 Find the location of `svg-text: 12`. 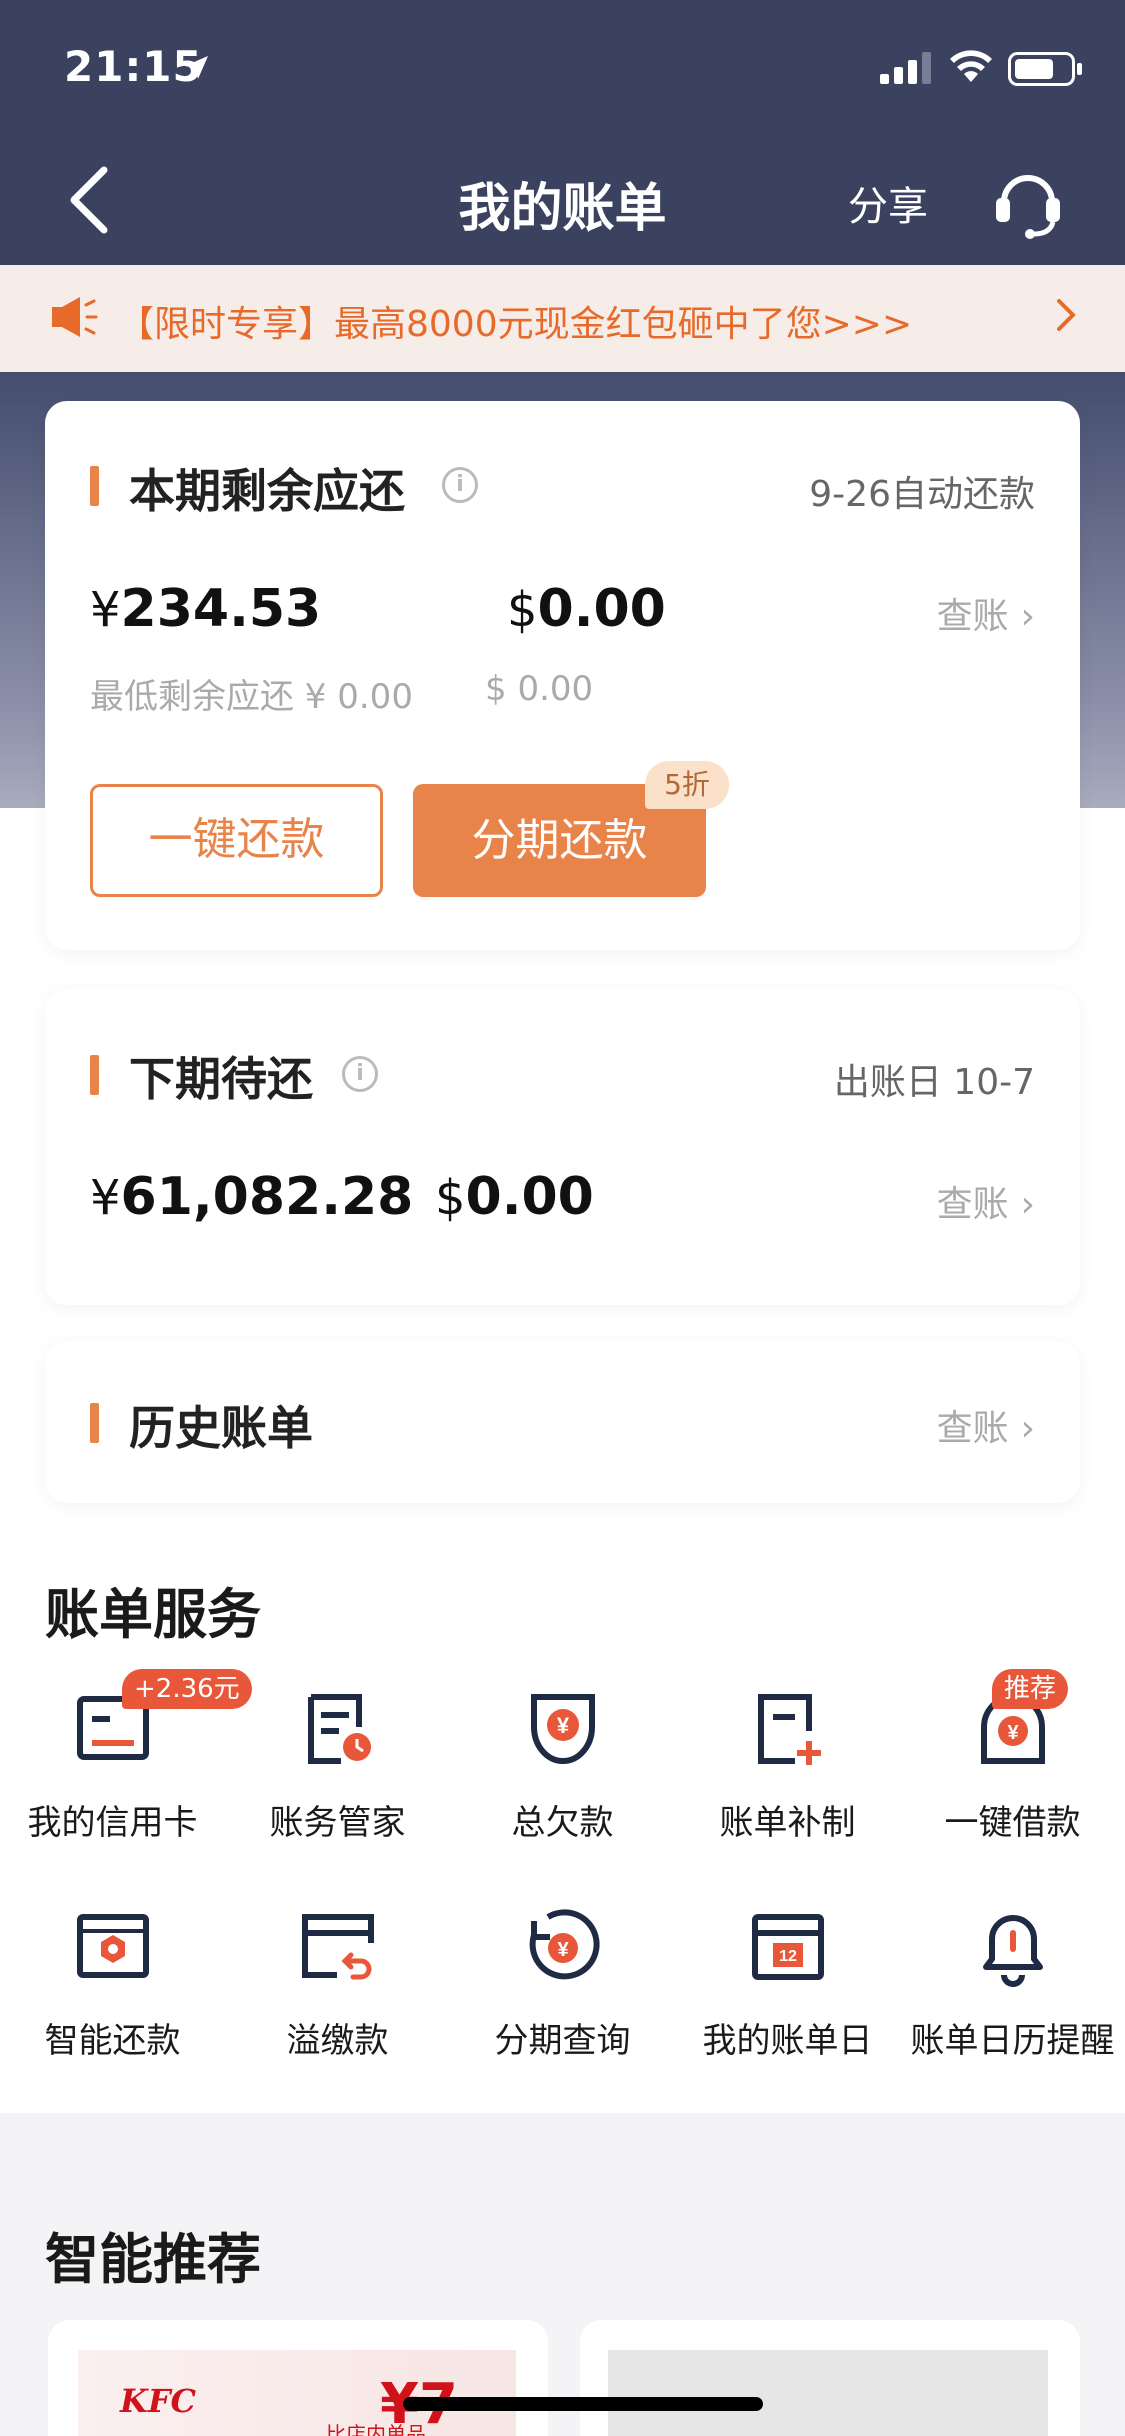

svg-text: 12 is located at coordinates (788, 1956).